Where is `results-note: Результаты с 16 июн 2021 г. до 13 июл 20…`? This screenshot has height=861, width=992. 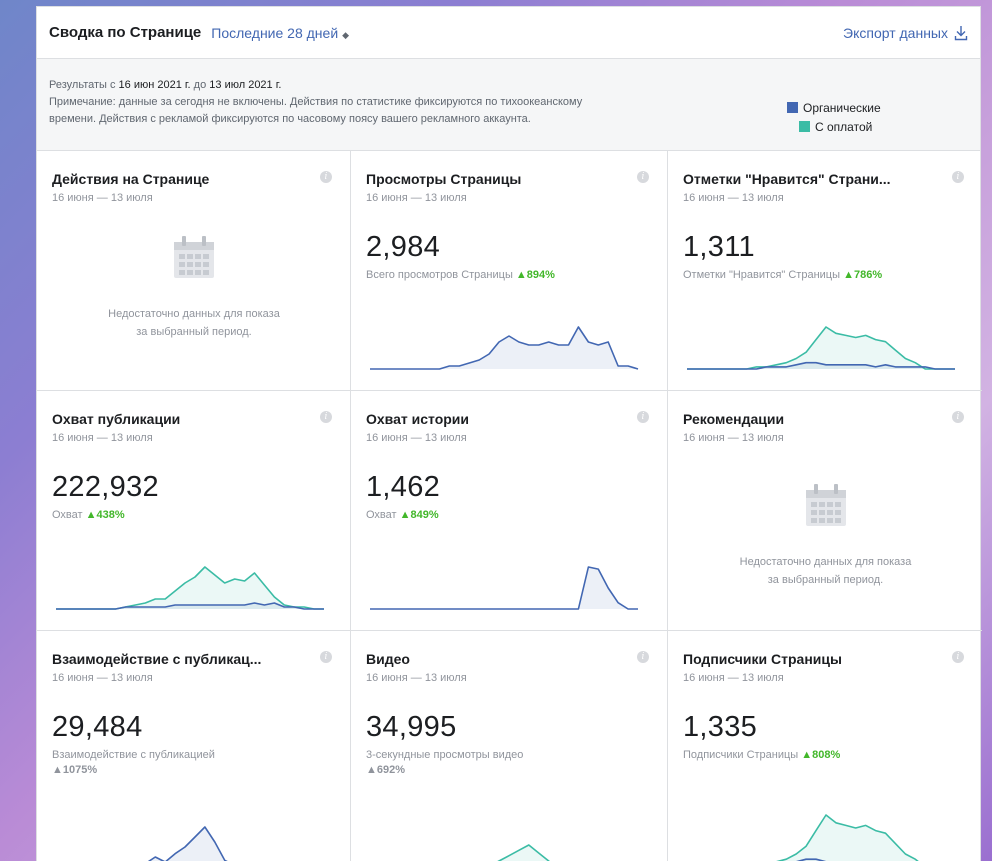 results-note: Результаты с 16 июн 2021 г. до 13 июл 20… is located at coordinates (508, 105).